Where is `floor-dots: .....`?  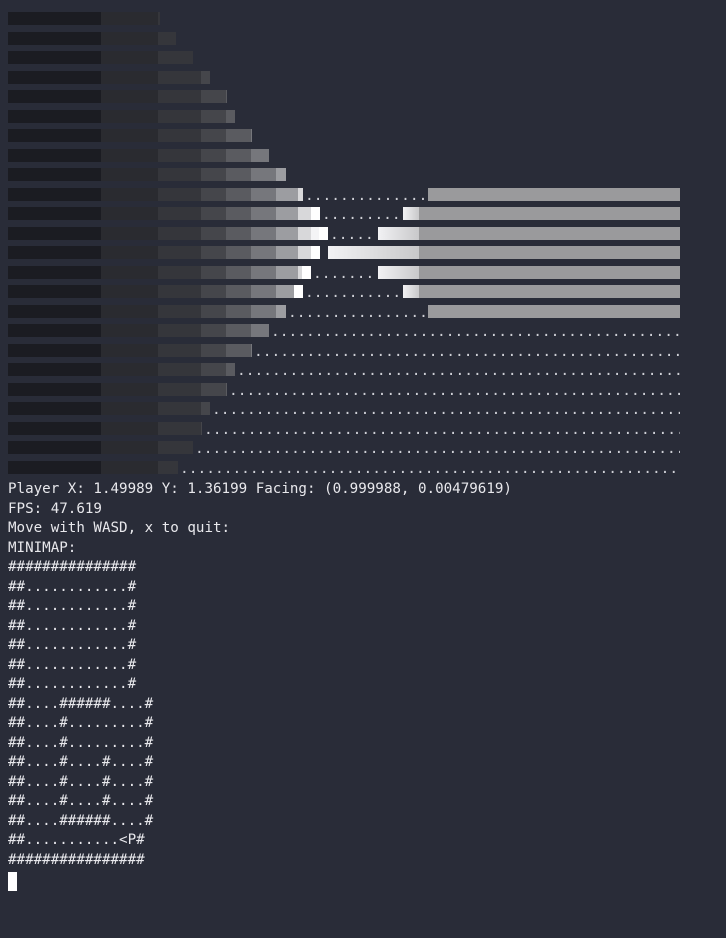 floor-dots: ..... is located at coordinates (352, 237).